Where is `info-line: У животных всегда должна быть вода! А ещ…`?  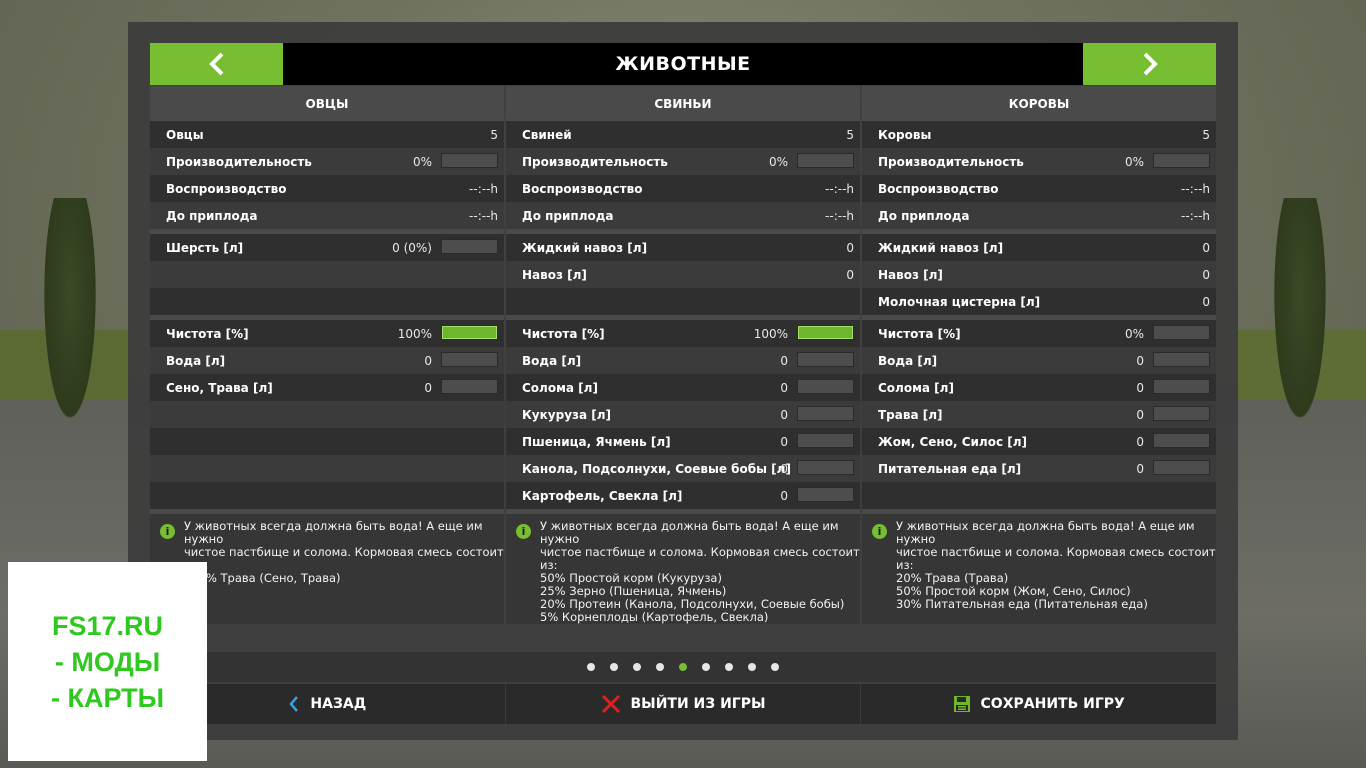
info-line: У животных всегда должна быть вода! А ещ… is located at coordinates (1045, 532).